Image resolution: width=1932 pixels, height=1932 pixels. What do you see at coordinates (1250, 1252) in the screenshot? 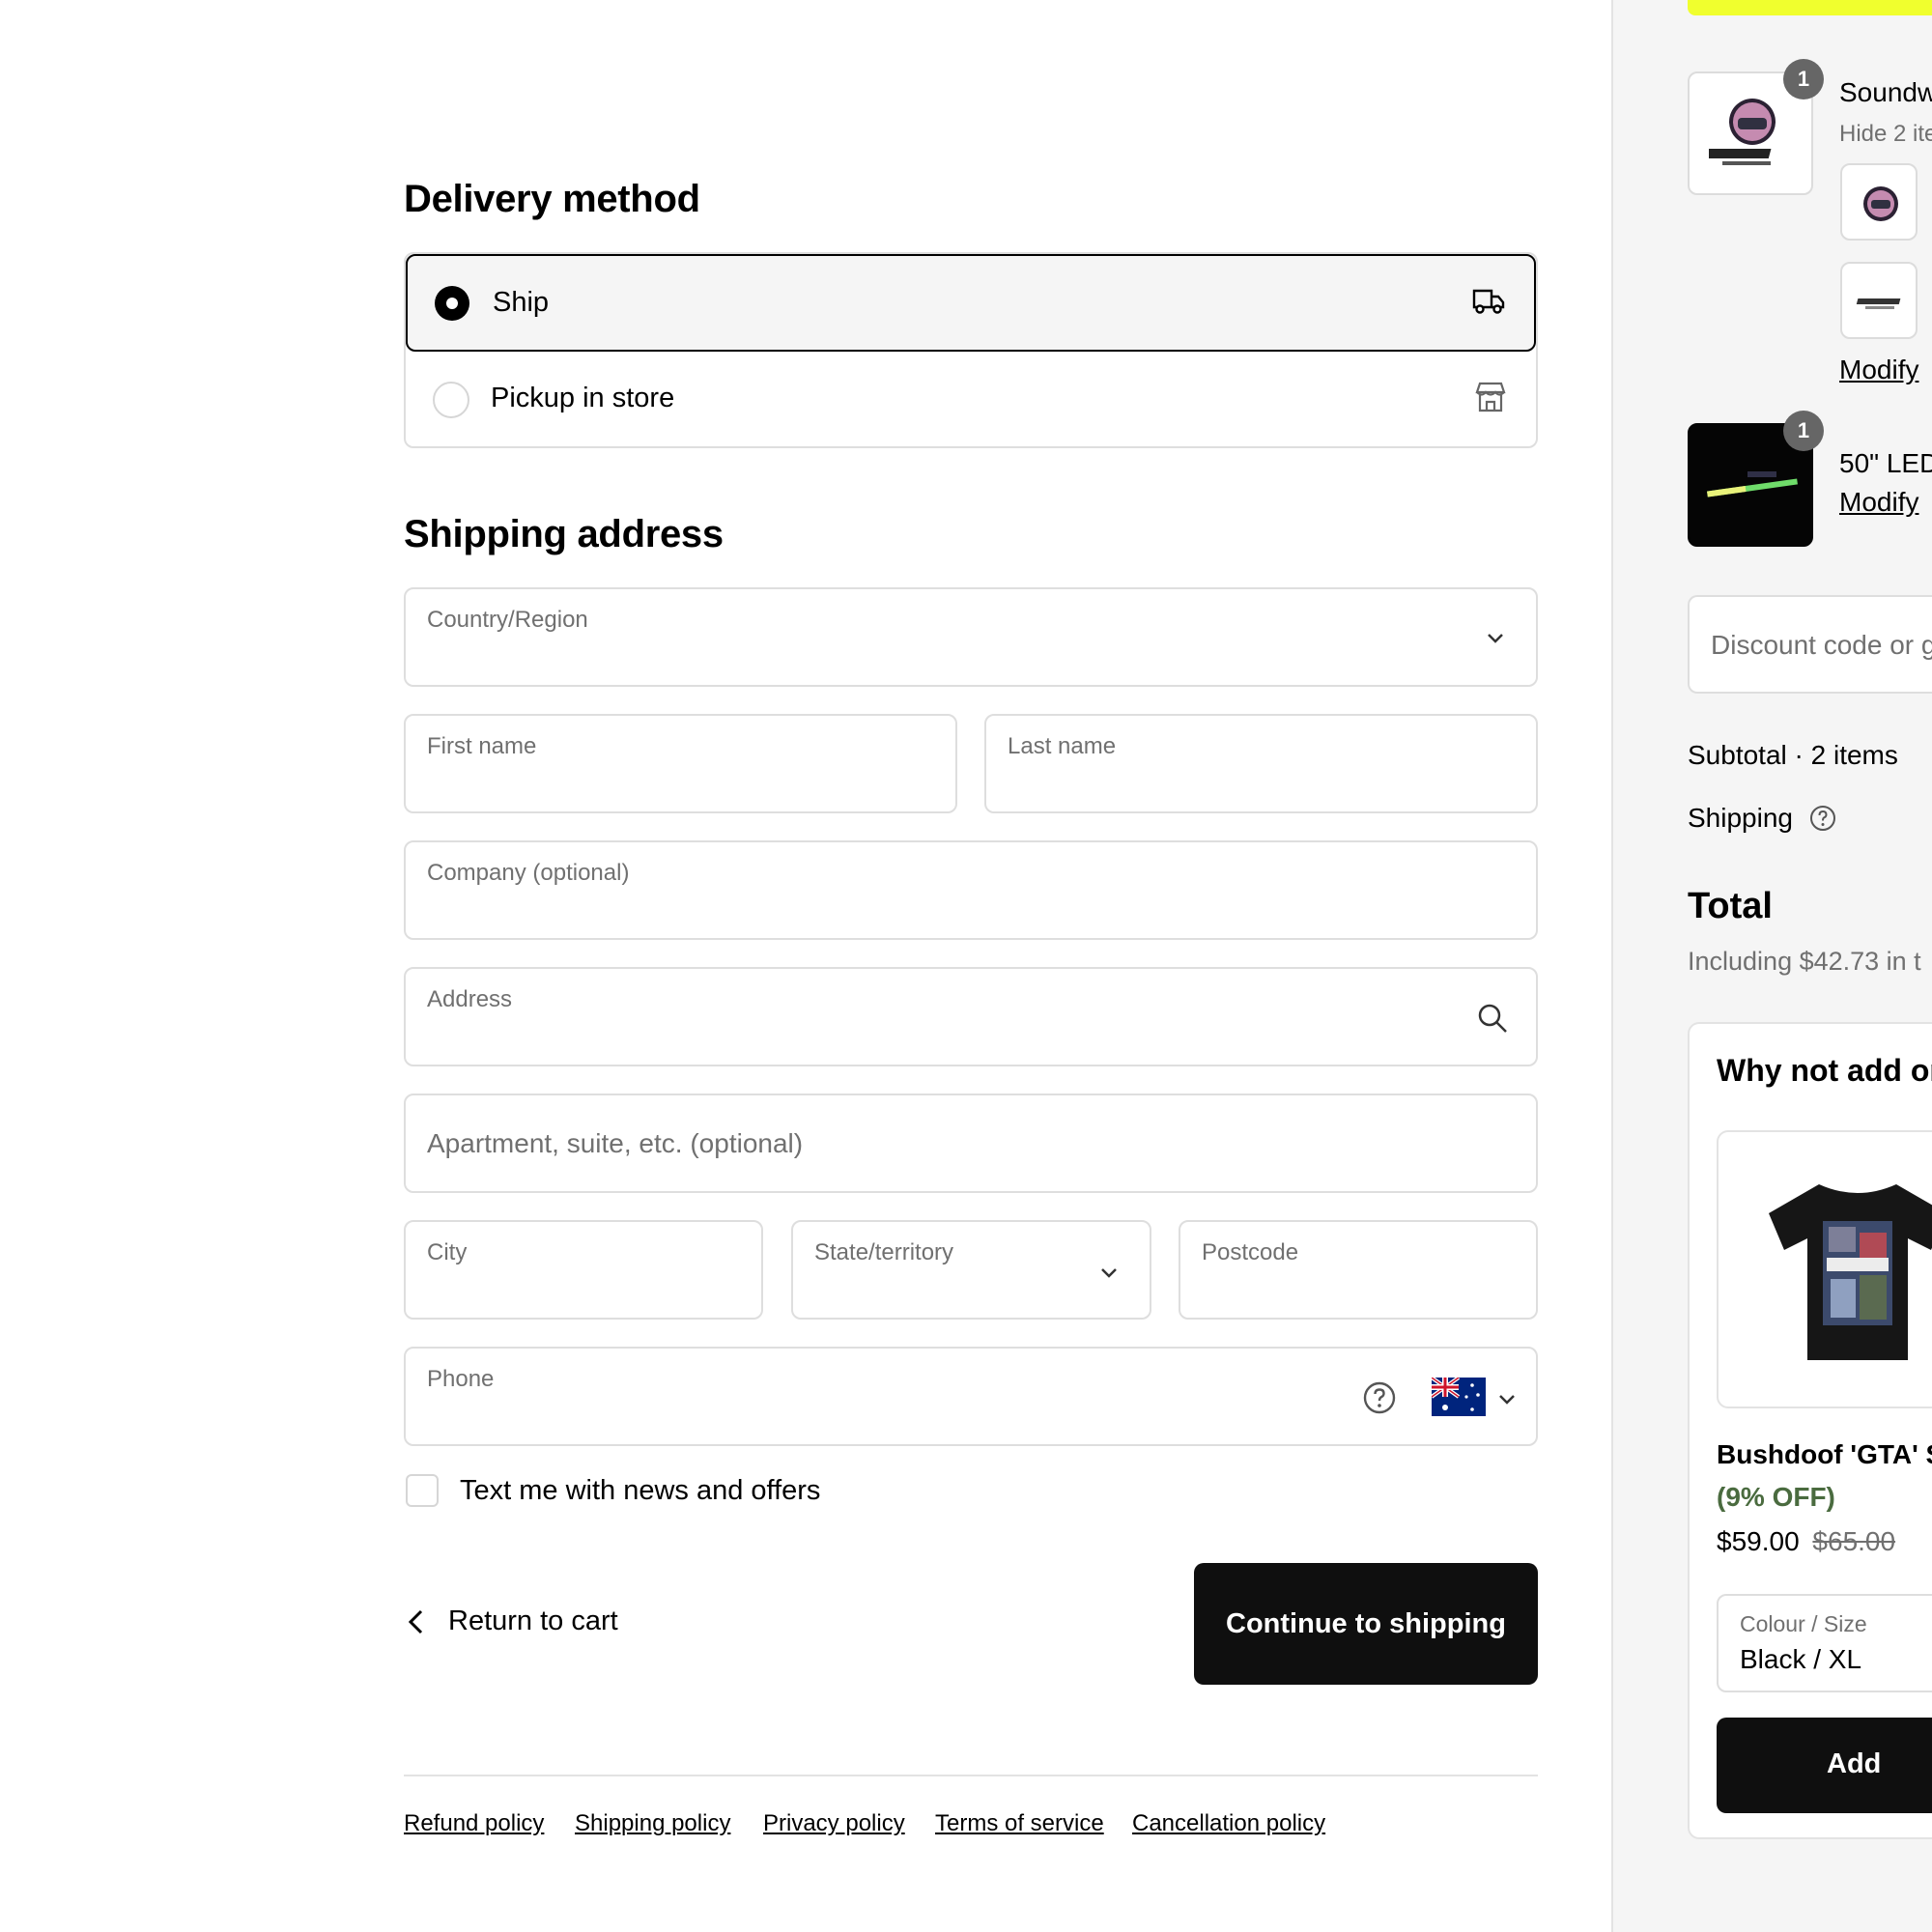
I see `postcode-label: Postcode` at bounding box center [1250, 1252].